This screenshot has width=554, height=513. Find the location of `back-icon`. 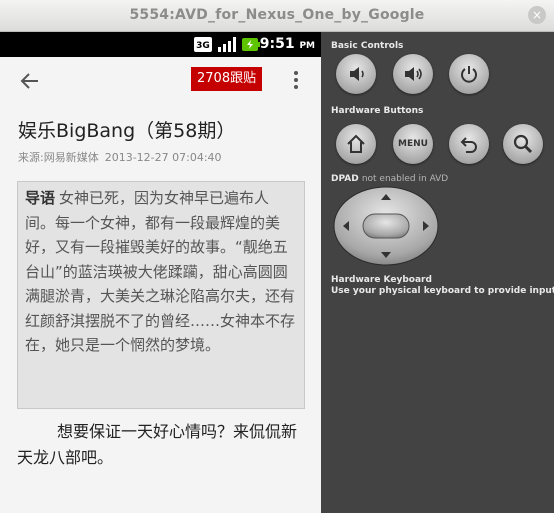

back-icon is located at coordinates (468, 145).